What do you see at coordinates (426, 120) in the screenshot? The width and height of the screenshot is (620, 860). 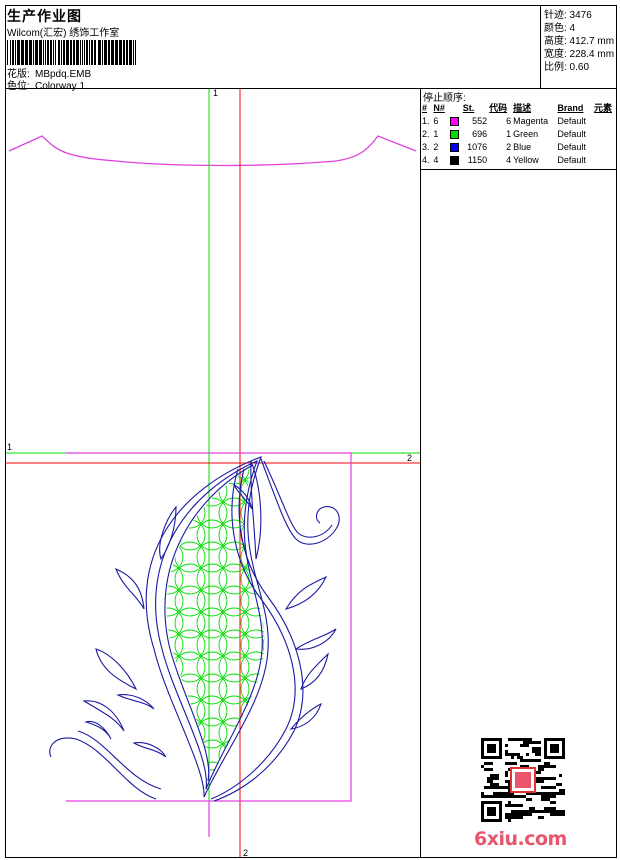 I see `row-index: 1.` at bounding box center [426, 120].